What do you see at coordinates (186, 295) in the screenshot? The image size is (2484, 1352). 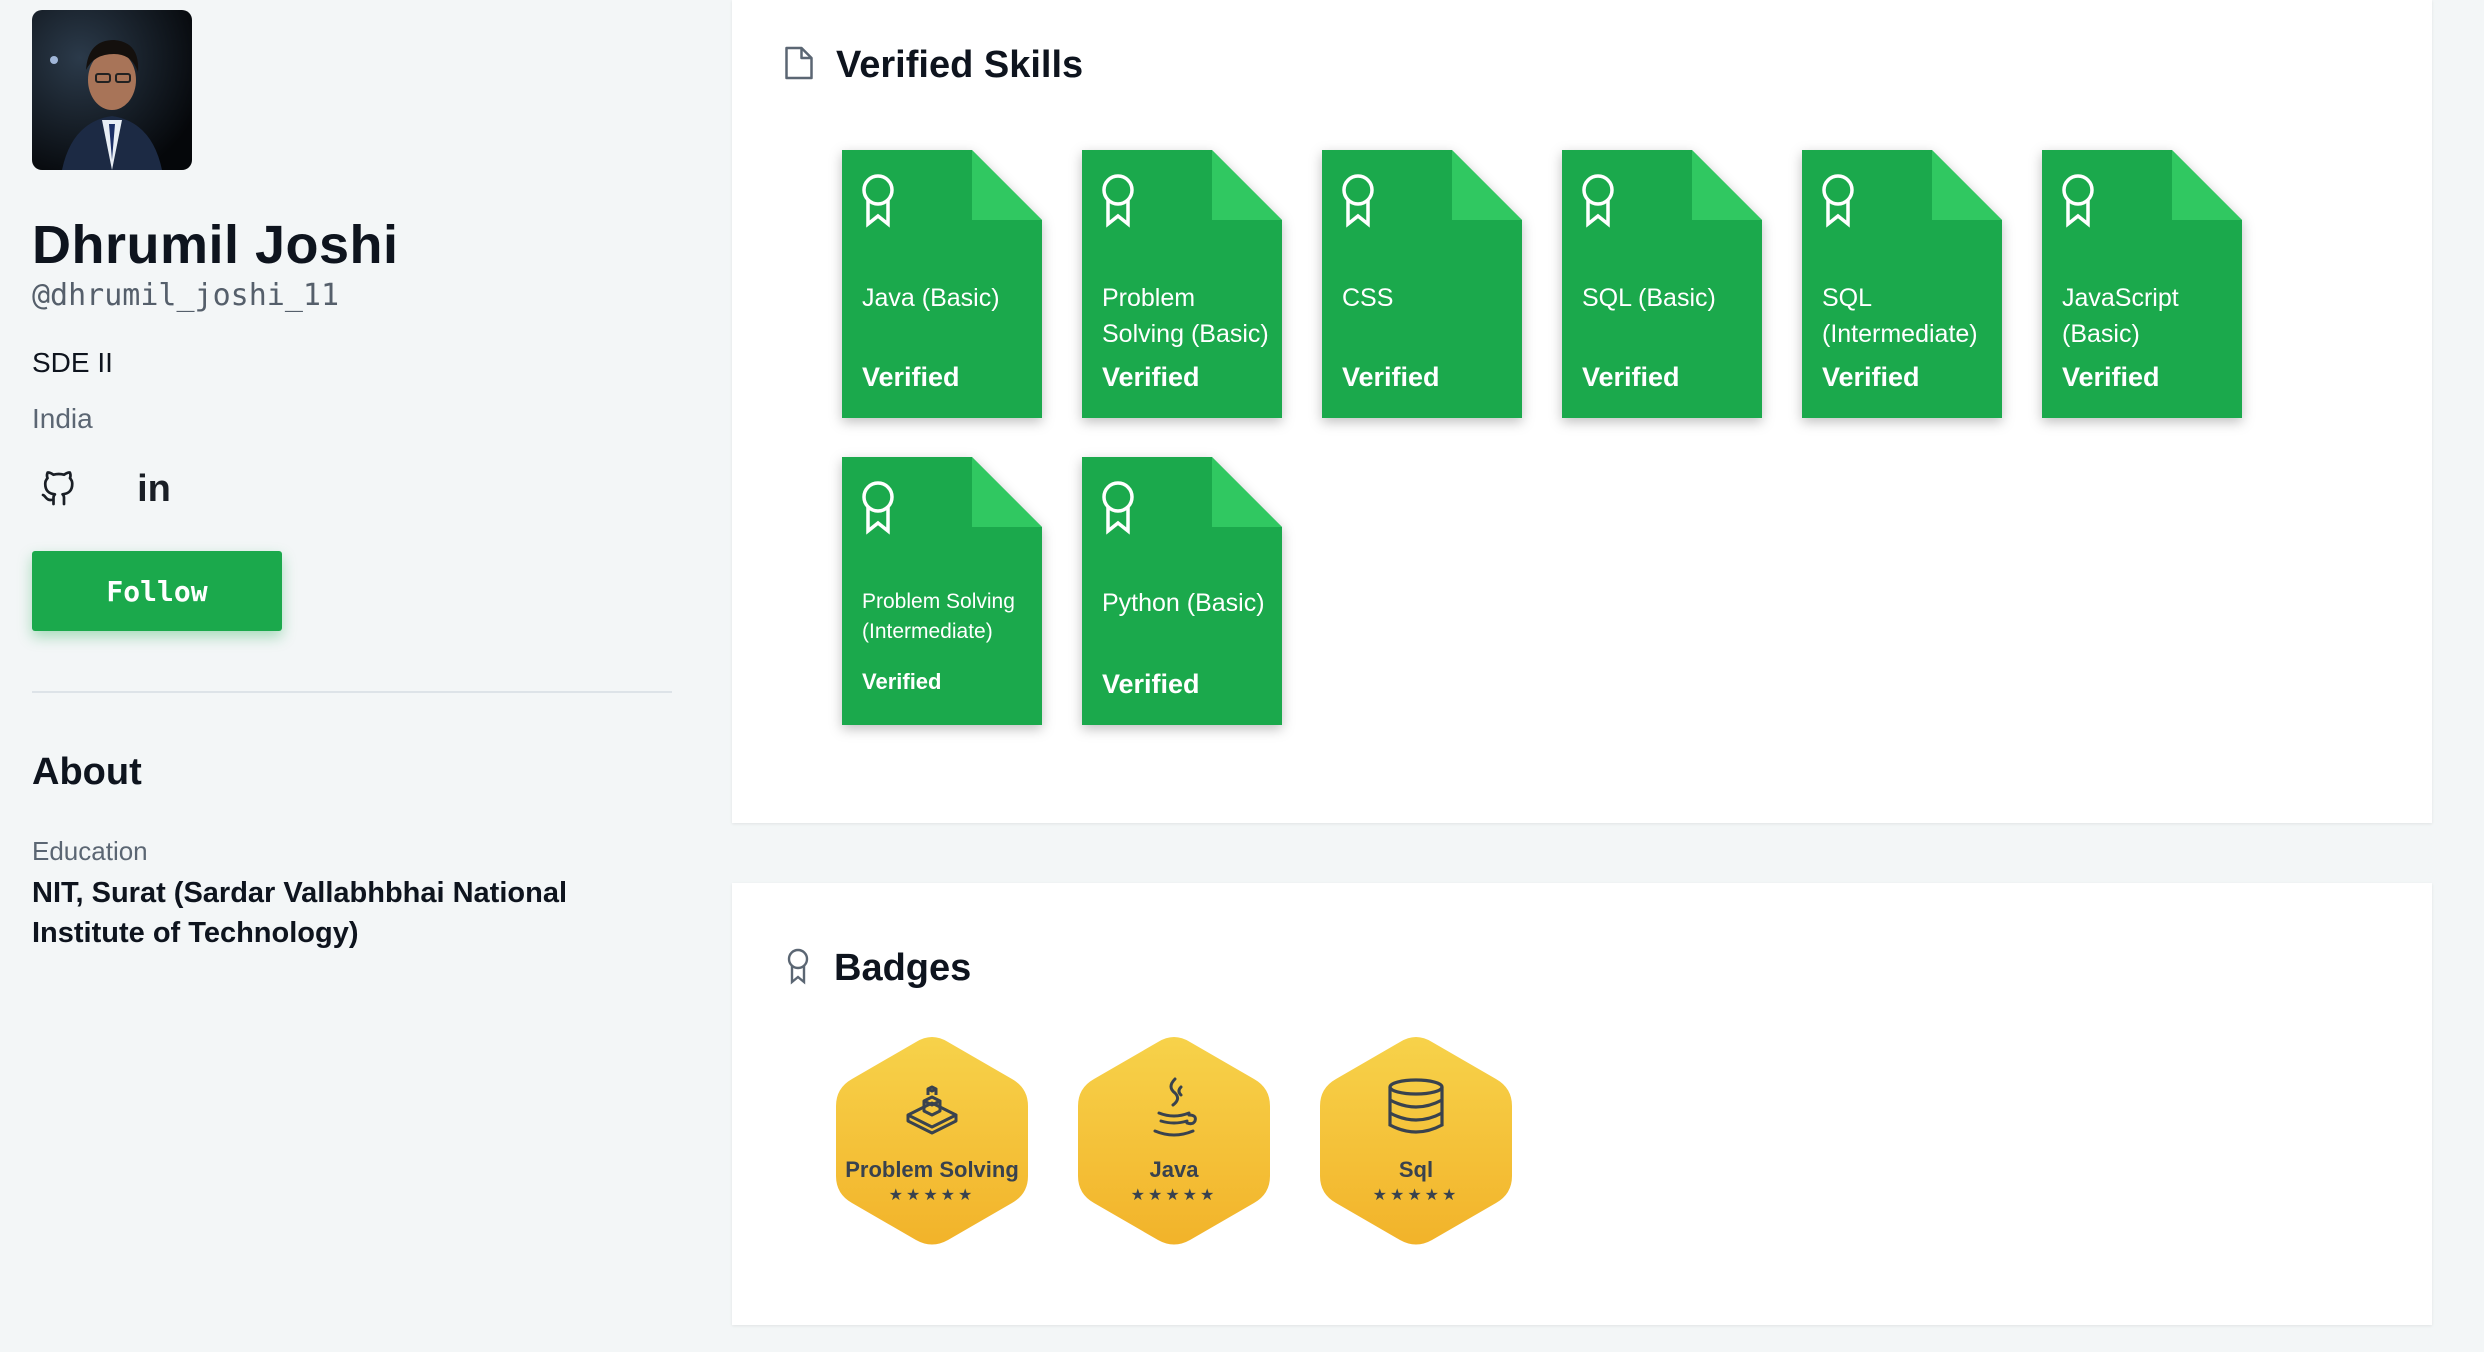 I see `profile-handle: @dhrumil_joshi_11` at bounding box center [186, 295].